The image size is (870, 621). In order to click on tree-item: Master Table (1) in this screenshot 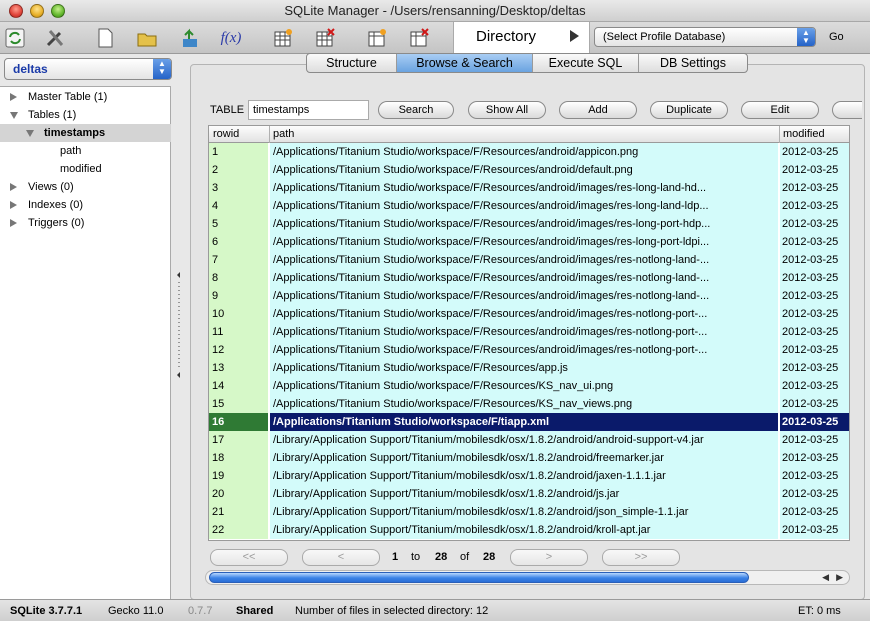, I will do `click(85, 97)`.